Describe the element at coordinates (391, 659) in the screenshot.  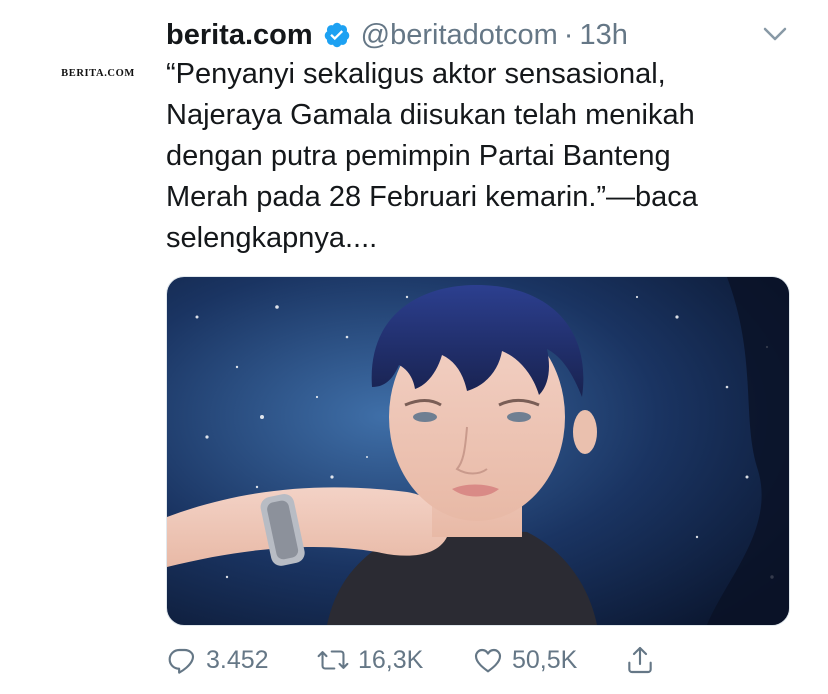
I see `retweet-count: 16,3K` at that location.